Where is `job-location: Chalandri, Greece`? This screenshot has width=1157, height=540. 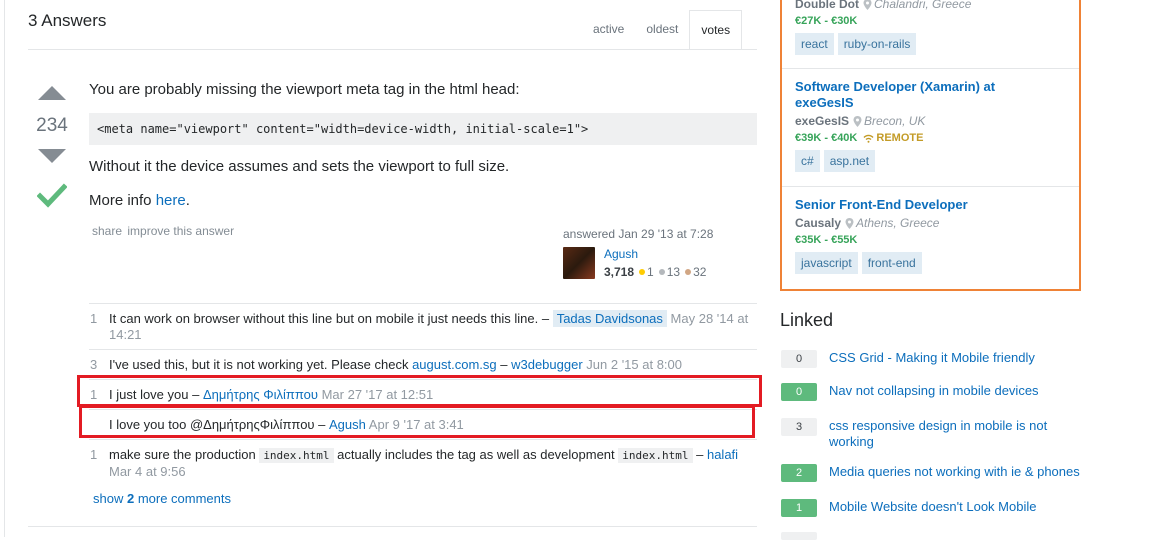
job-location: Chalandri, Greece is located at coordinates (923, 5).